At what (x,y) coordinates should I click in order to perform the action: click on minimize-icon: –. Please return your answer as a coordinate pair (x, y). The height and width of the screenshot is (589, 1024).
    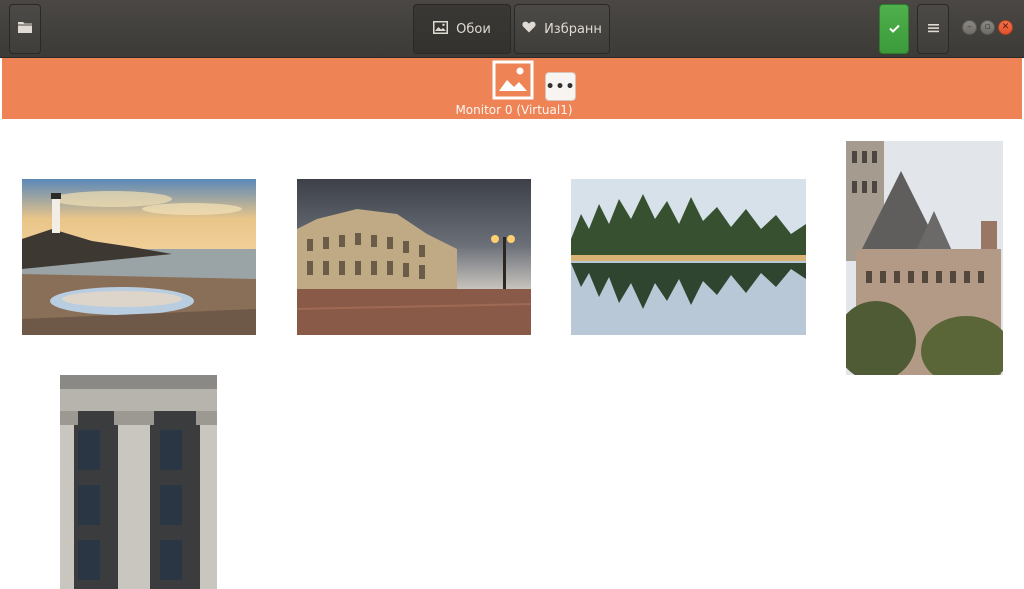
    Looking at the image, I should click on (969, 27).